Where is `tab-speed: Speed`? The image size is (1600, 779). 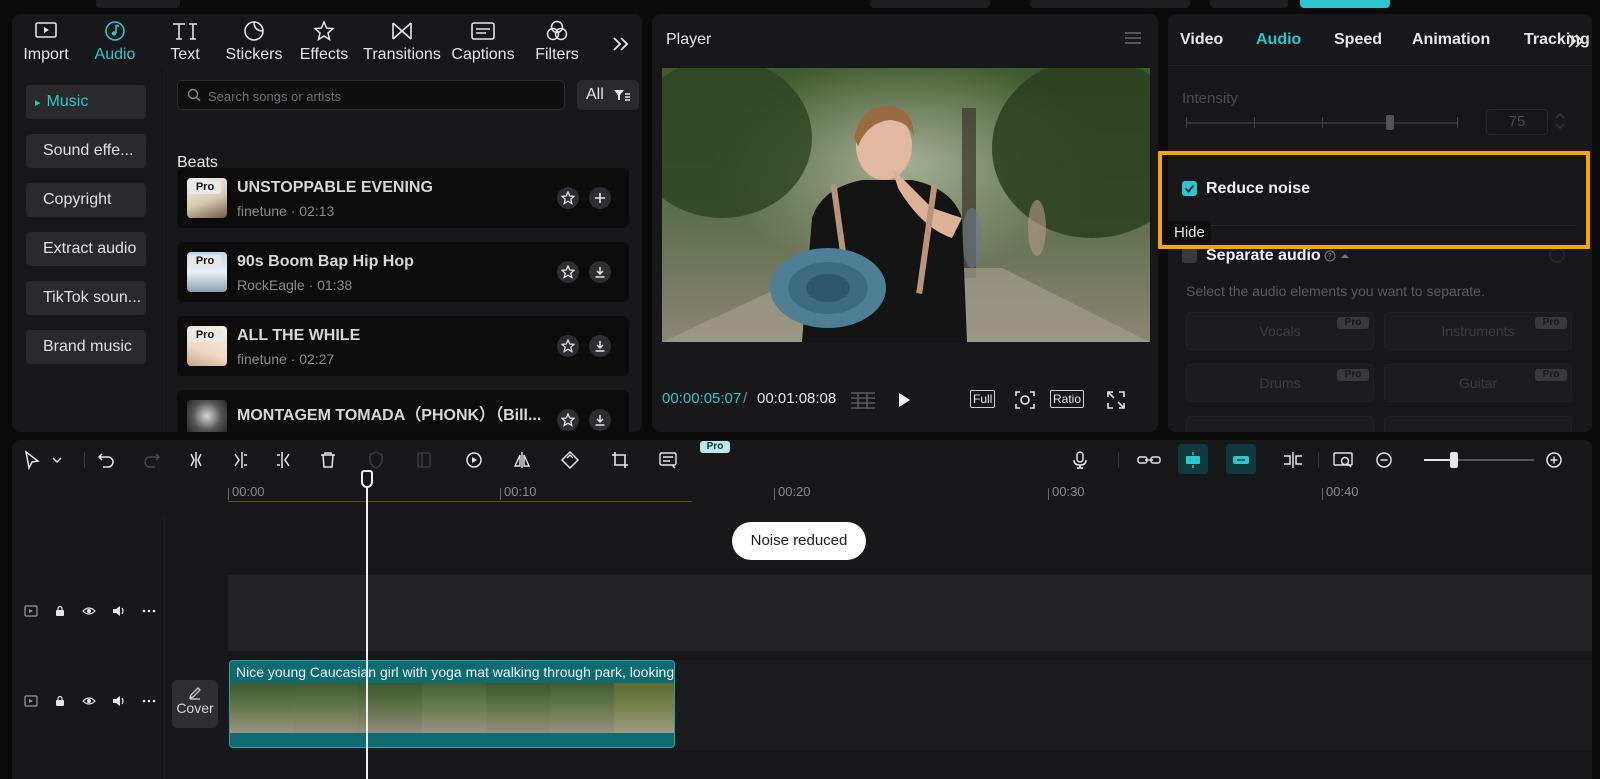
tab-speed: Speed is located at coordinates (1358, 40).